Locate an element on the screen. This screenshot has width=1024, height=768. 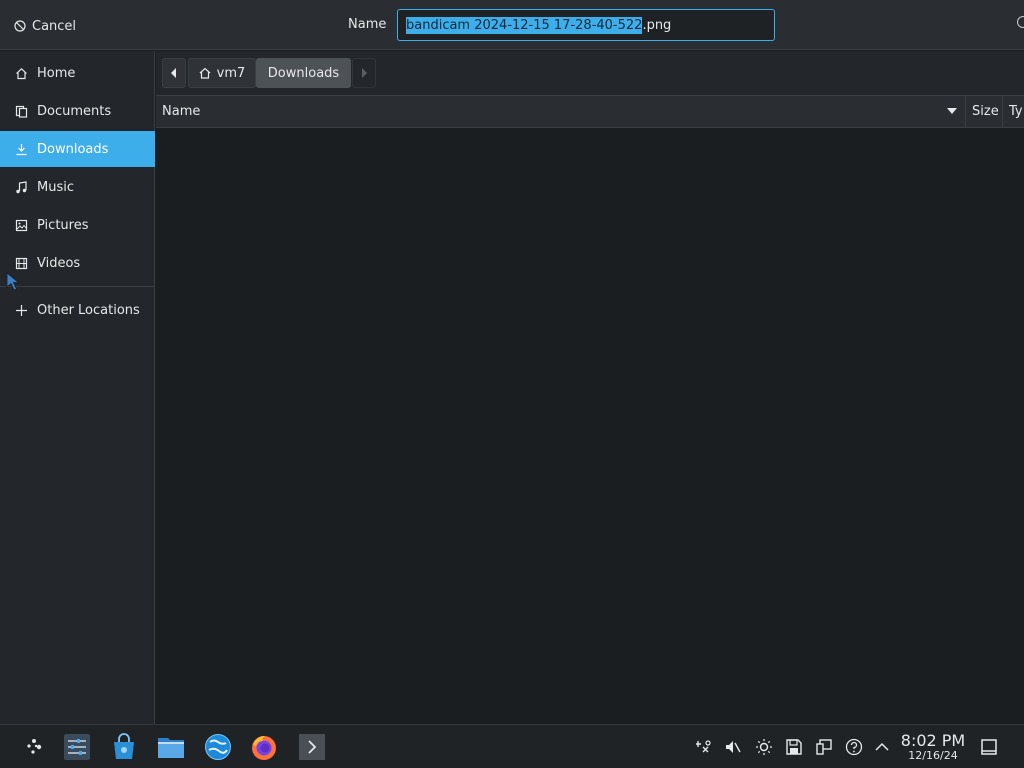
chevron-left-icon is located at coordinates (173, 73).